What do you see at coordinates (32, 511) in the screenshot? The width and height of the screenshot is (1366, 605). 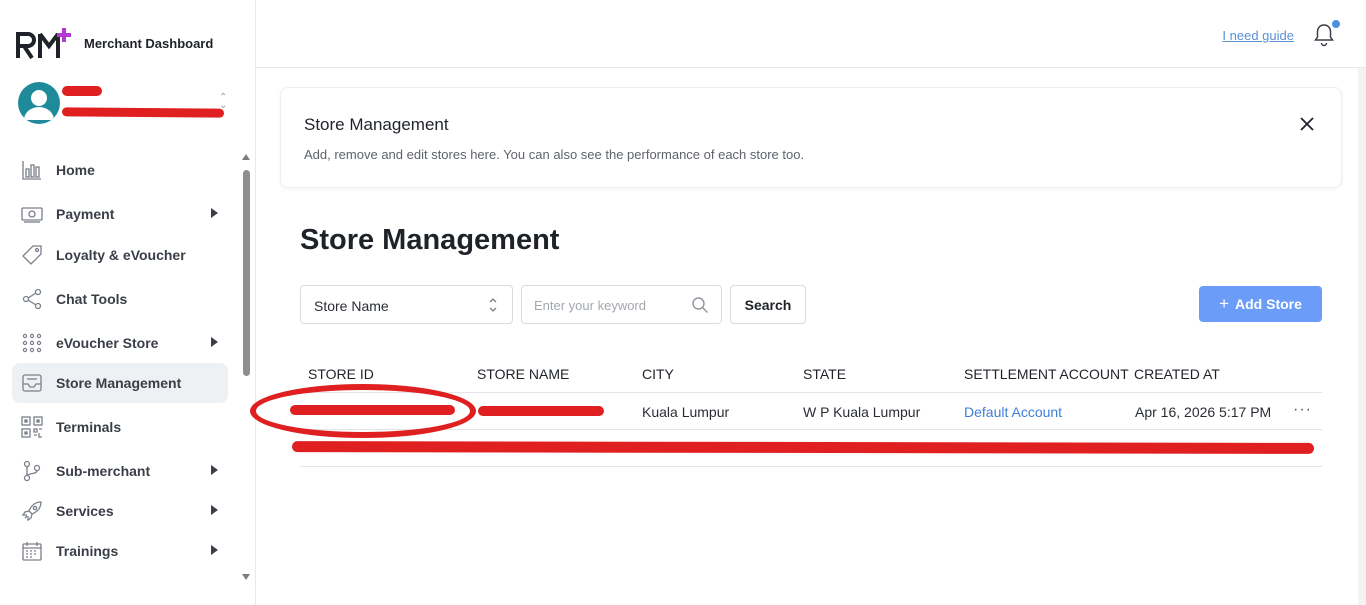 I see `rocket-icon` at bounding box center [32, 511].